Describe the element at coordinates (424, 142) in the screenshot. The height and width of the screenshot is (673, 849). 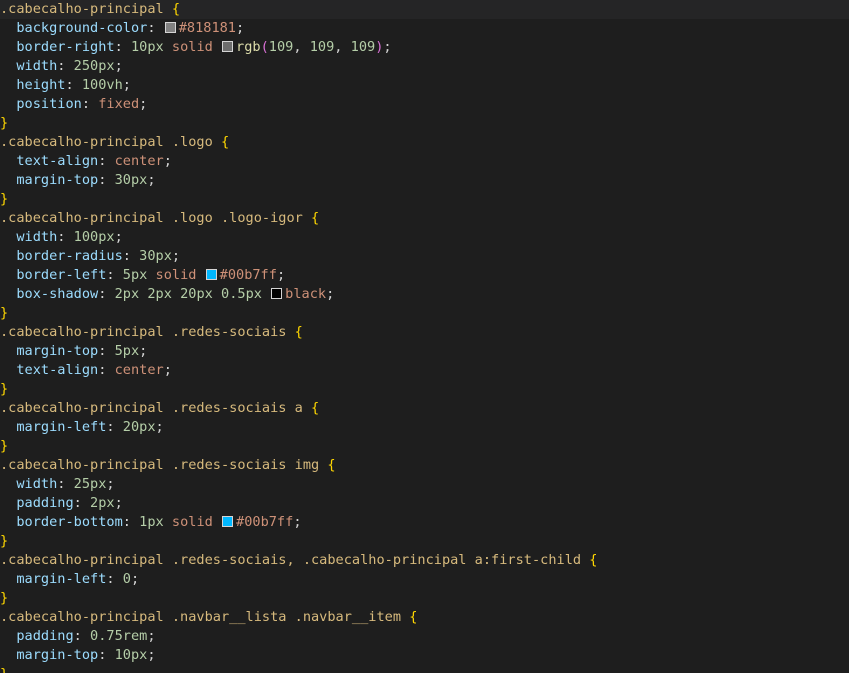
I see `code-line: .cabecalho-principal .logo {` at that location.